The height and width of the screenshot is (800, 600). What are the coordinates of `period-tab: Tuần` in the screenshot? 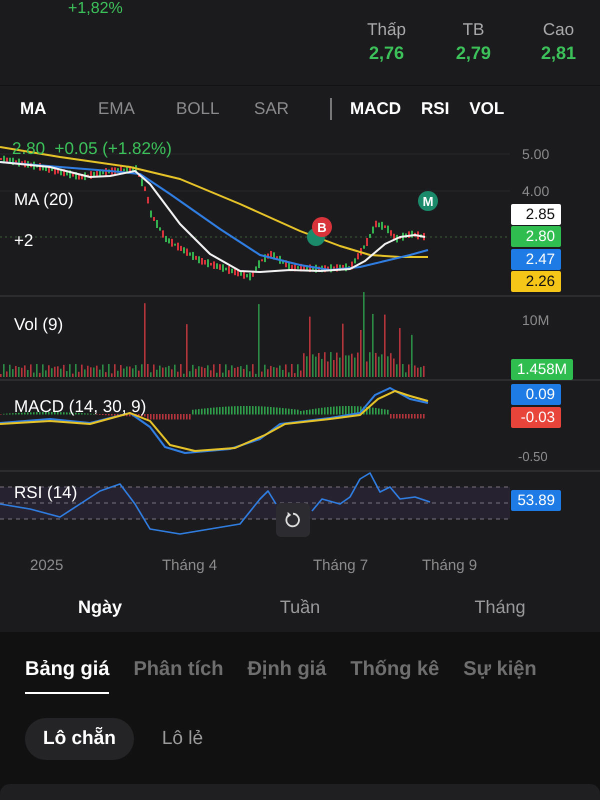 It's located at (300, 607).